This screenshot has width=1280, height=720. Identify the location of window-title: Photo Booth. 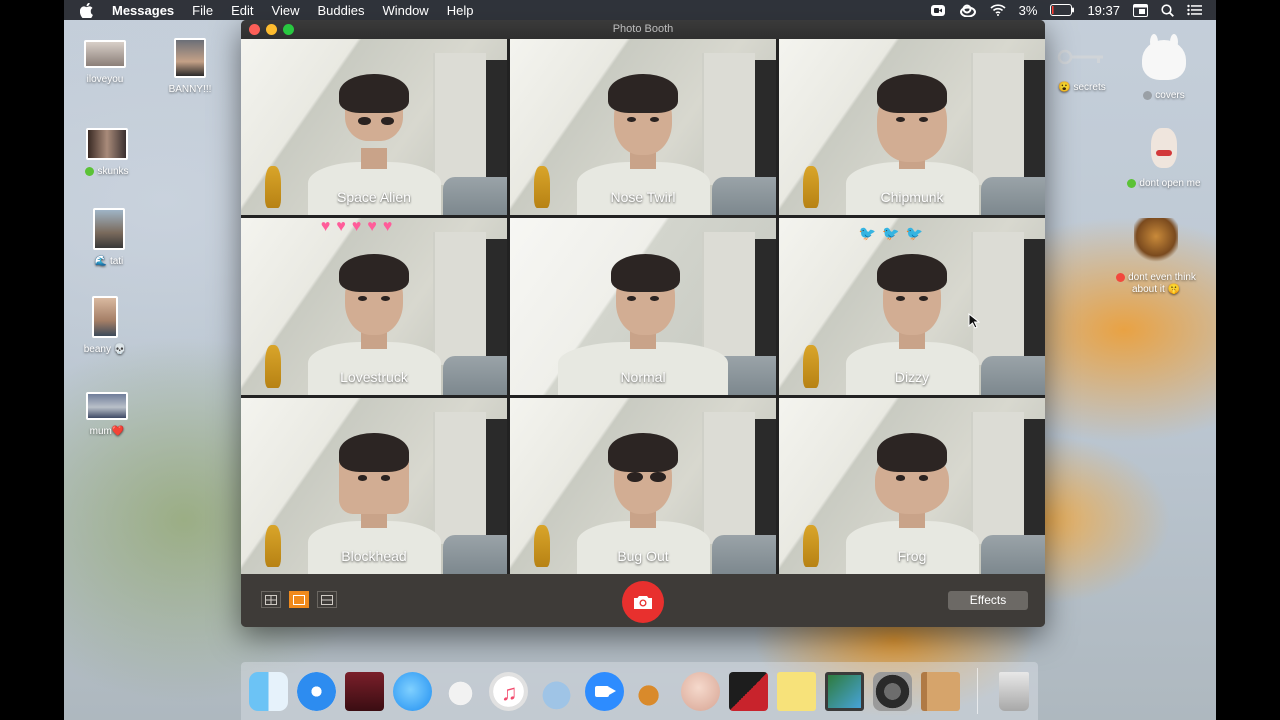
(643, 29).